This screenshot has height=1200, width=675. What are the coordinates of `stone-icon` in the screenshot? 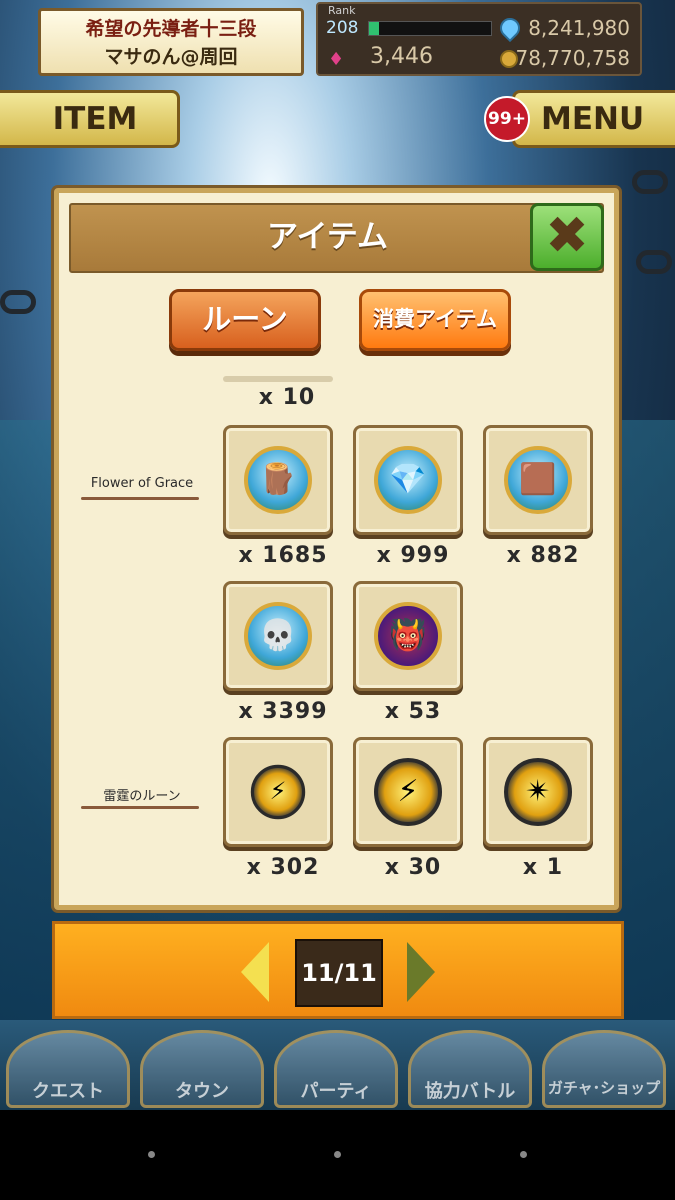 It's located at (510, 28).